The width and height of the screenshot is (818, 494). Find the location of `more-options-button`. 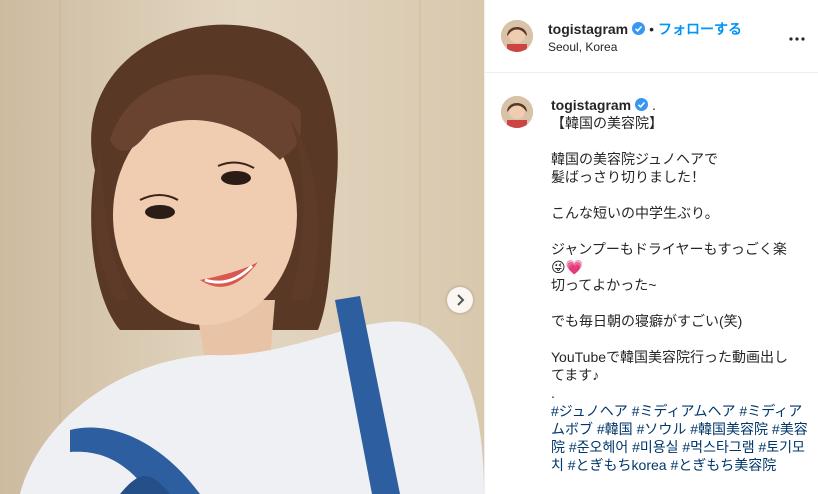

more-options-button is located at coordinates (797, 37).